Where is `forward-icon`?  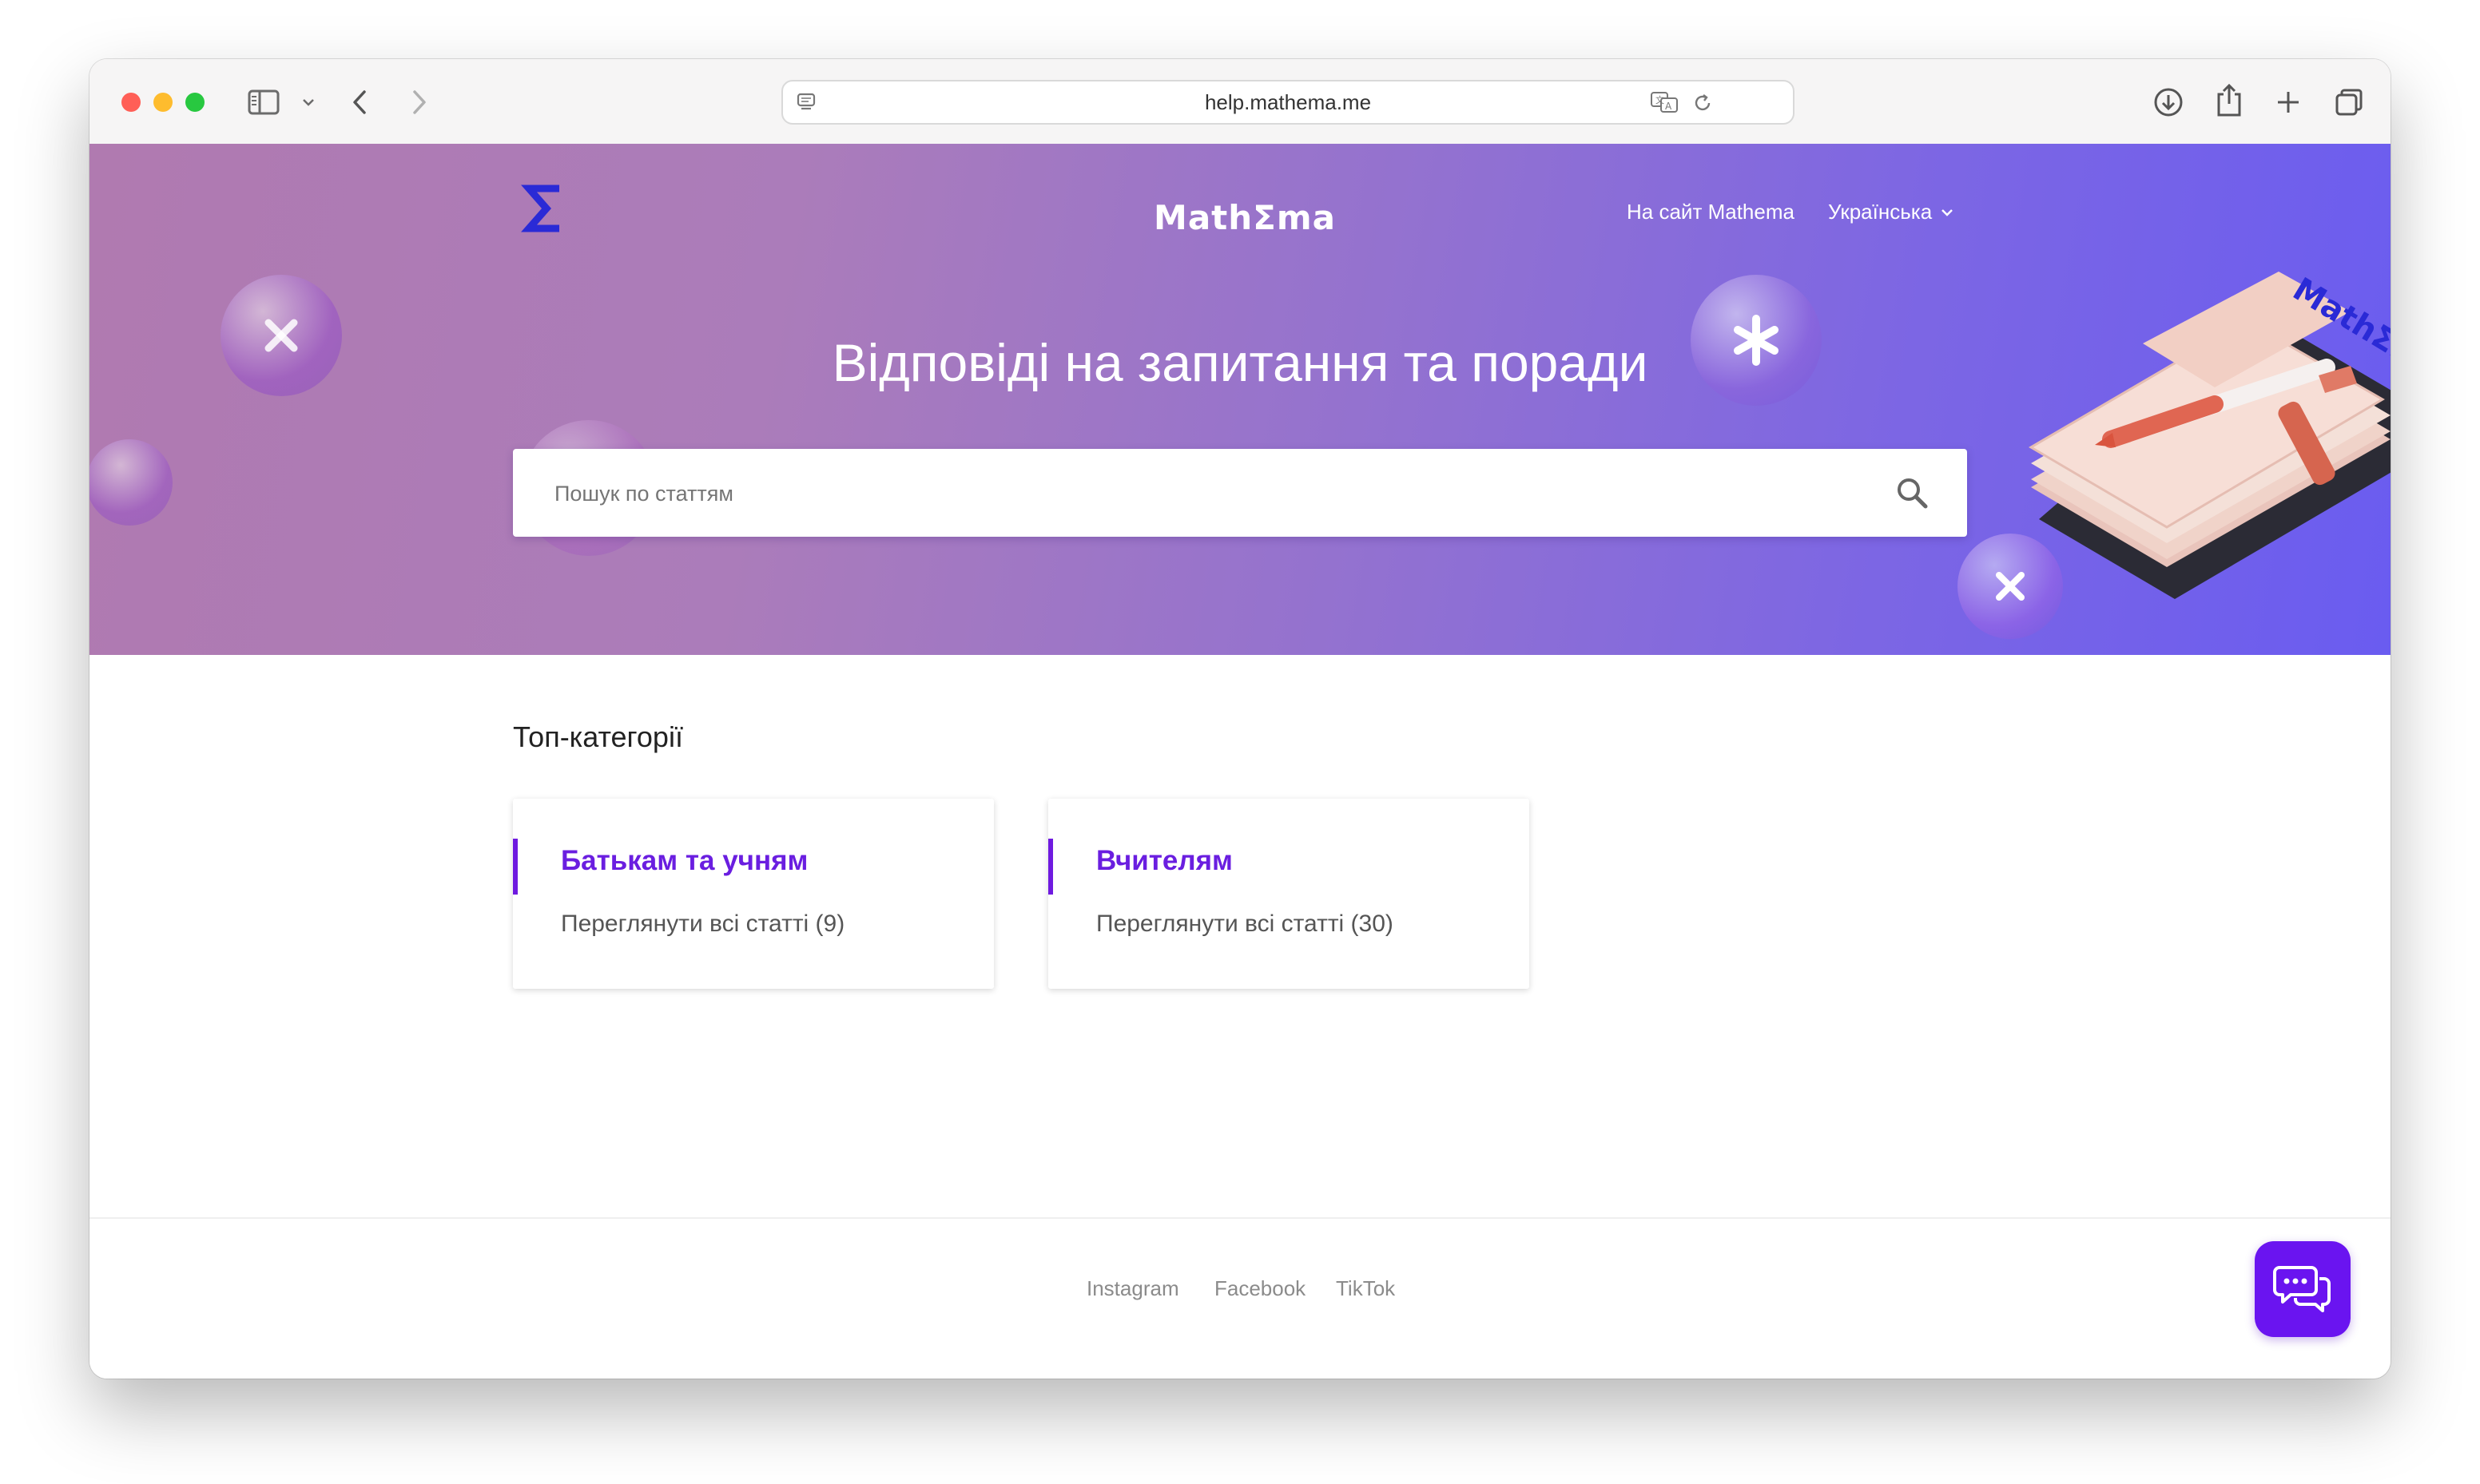
forward-icon is located at coordinates (419, 102).